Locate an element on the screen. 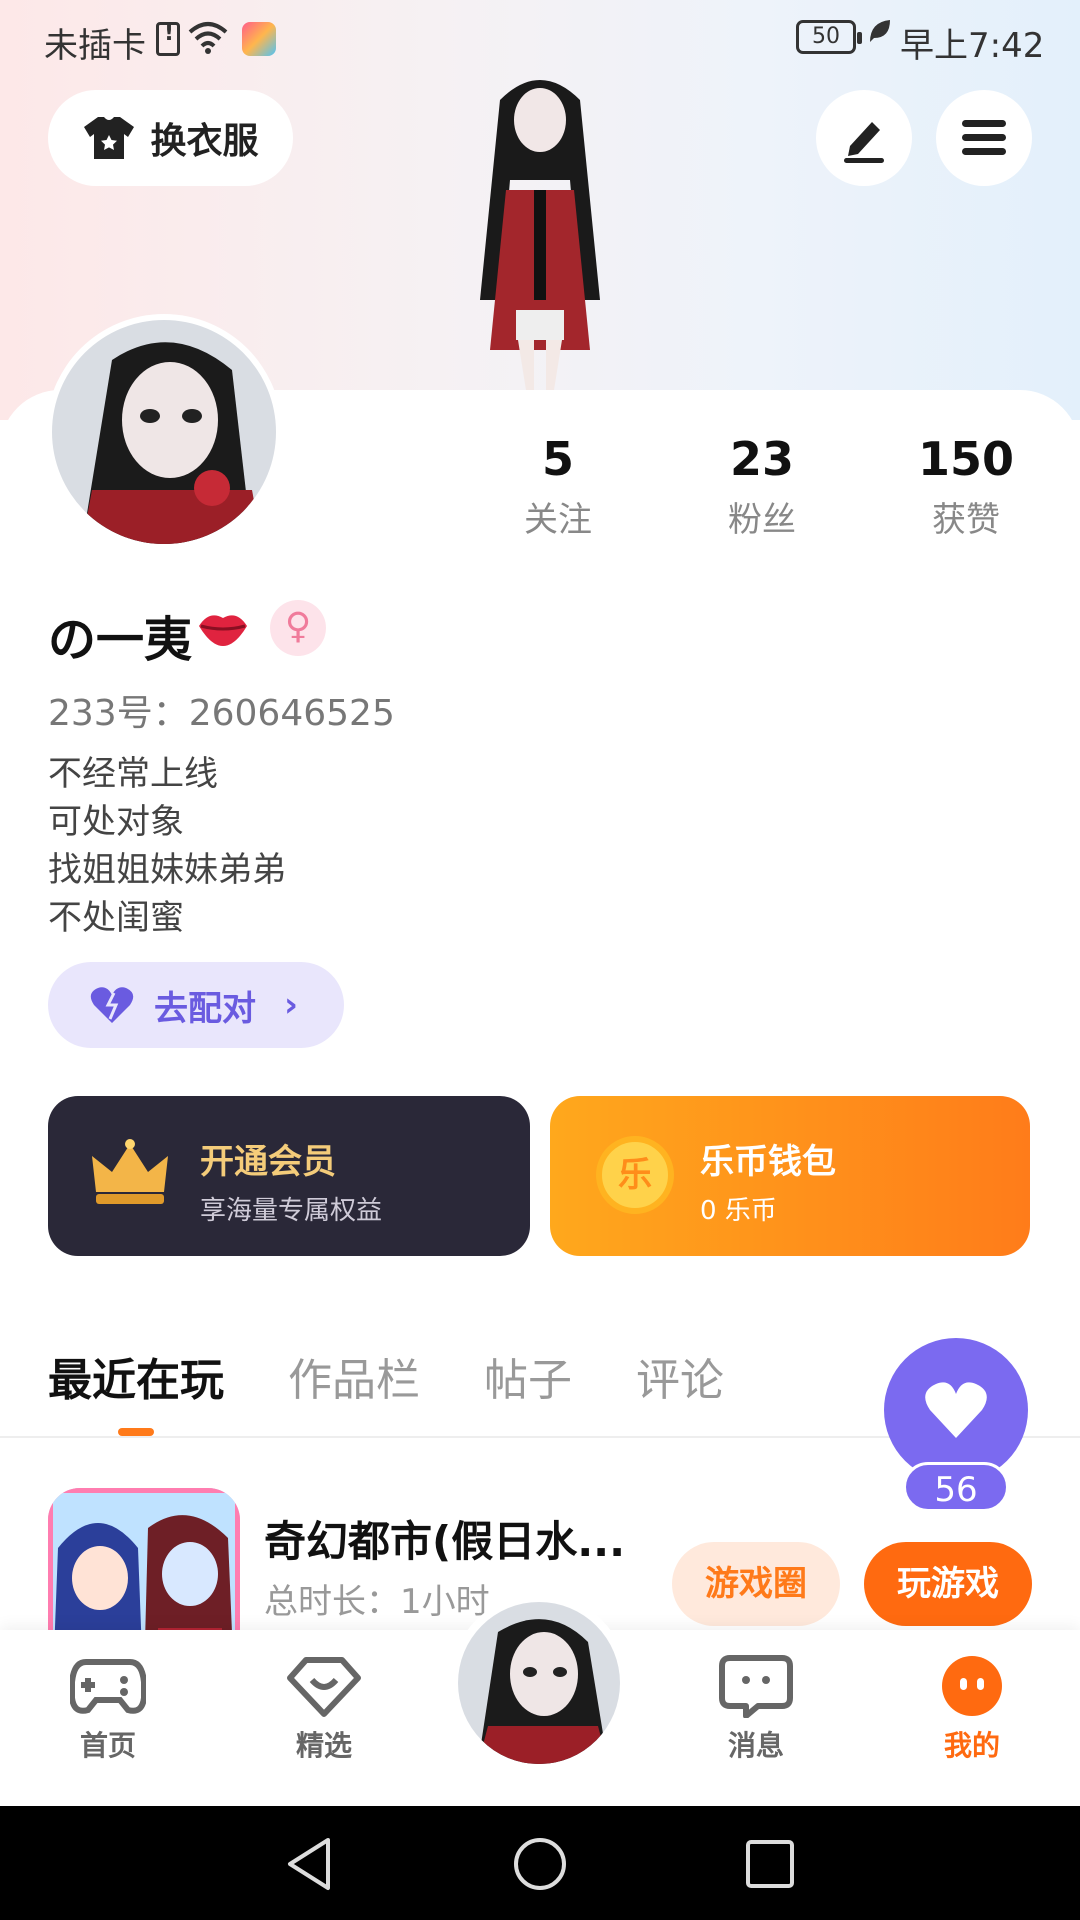  vip-title: 开通会员 is located at coordinates (268, 1162).